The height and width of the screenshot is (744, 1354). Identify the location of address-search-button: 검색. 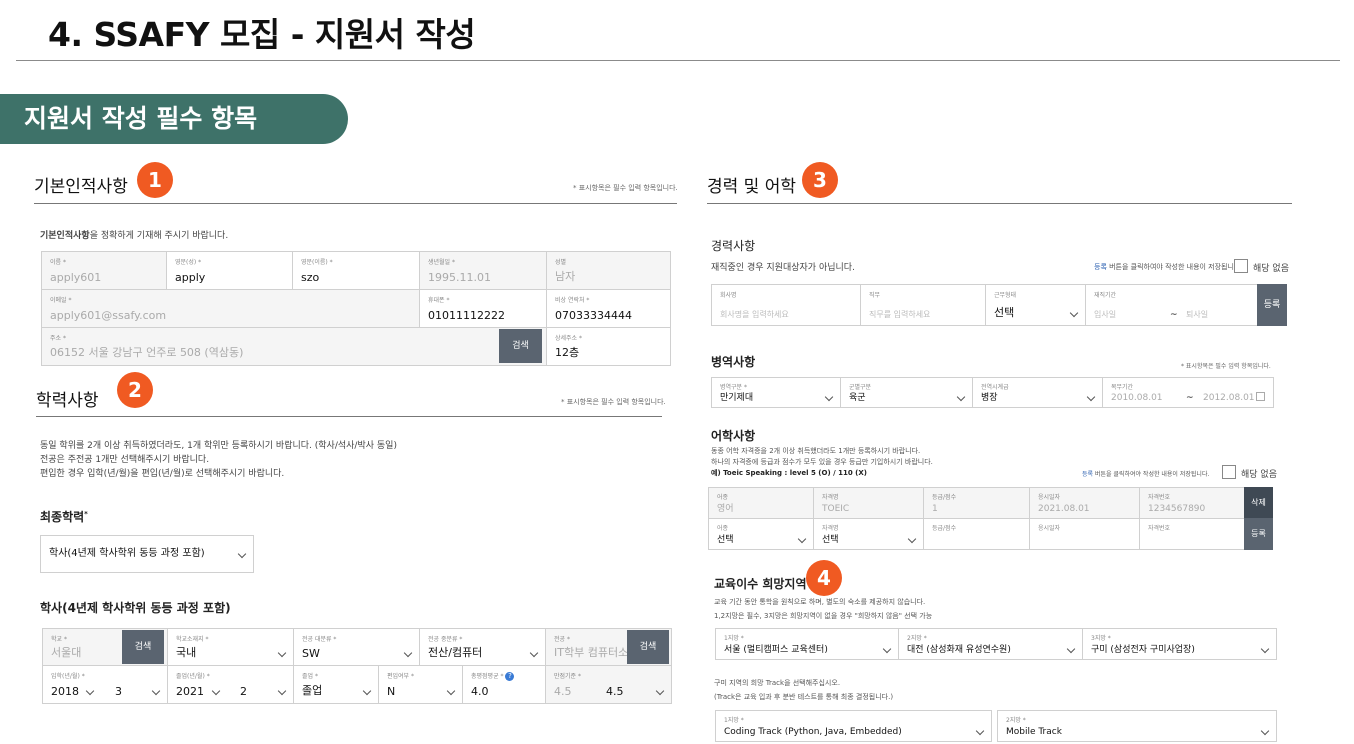
(520, 346).